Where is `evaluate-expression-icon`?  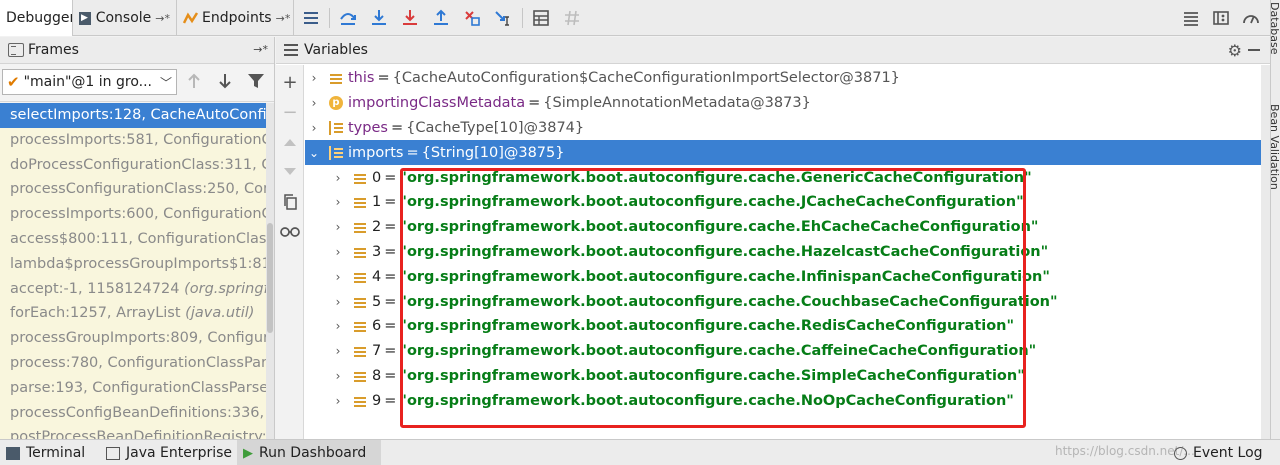
evaluate-expression-icon is located at coordinates (541, 18).